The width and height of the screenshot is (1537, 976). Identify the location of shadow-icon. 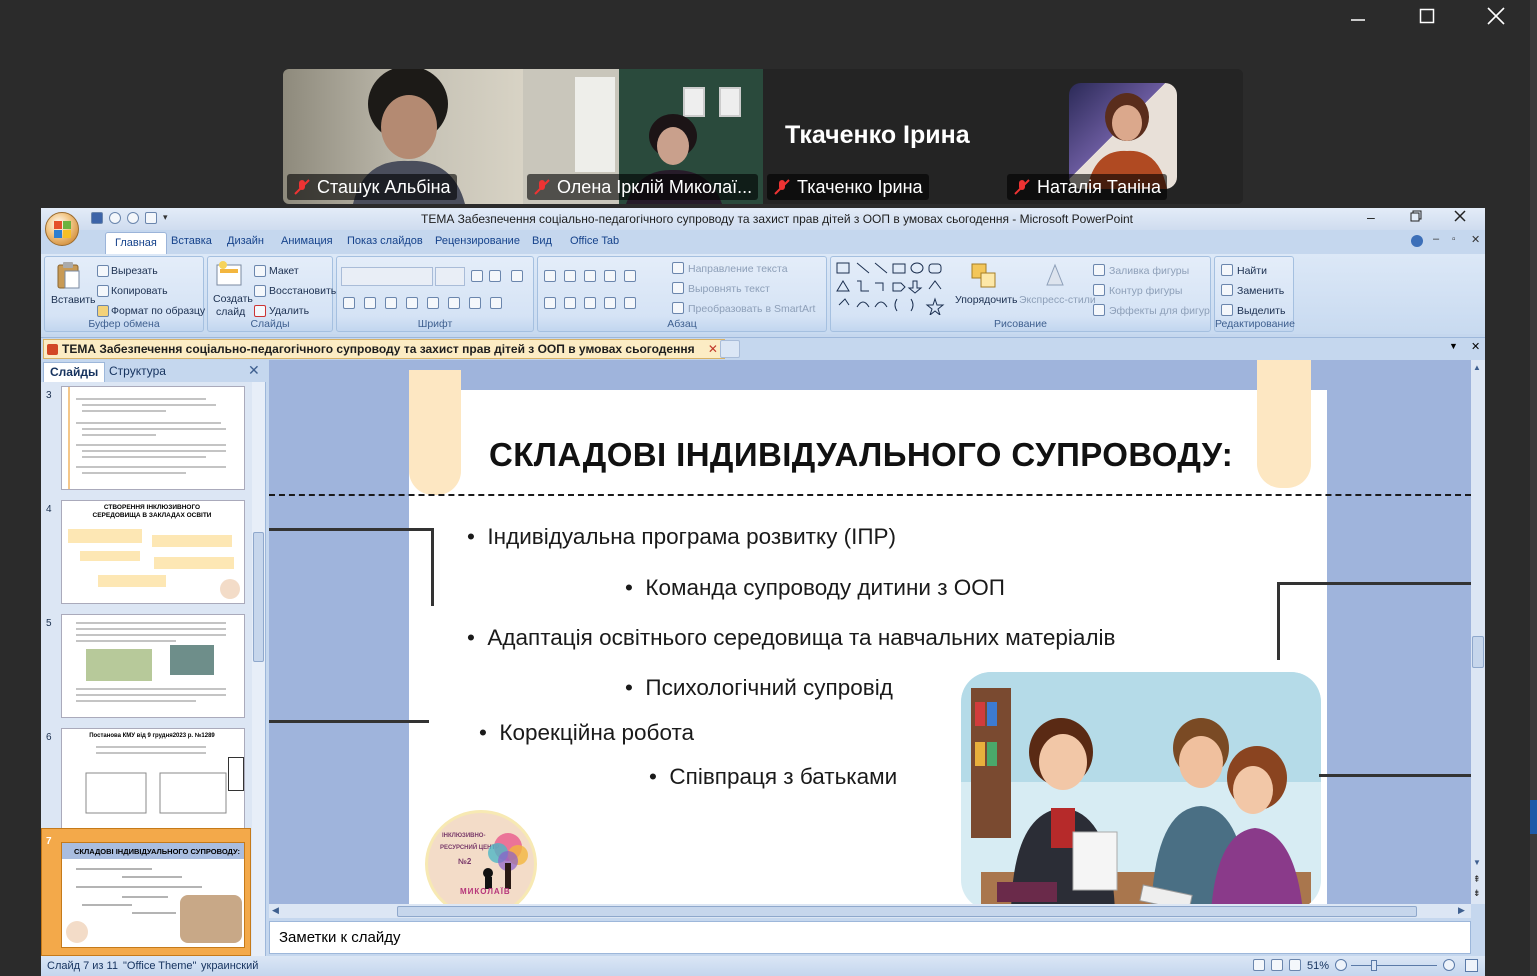
(433, 303).